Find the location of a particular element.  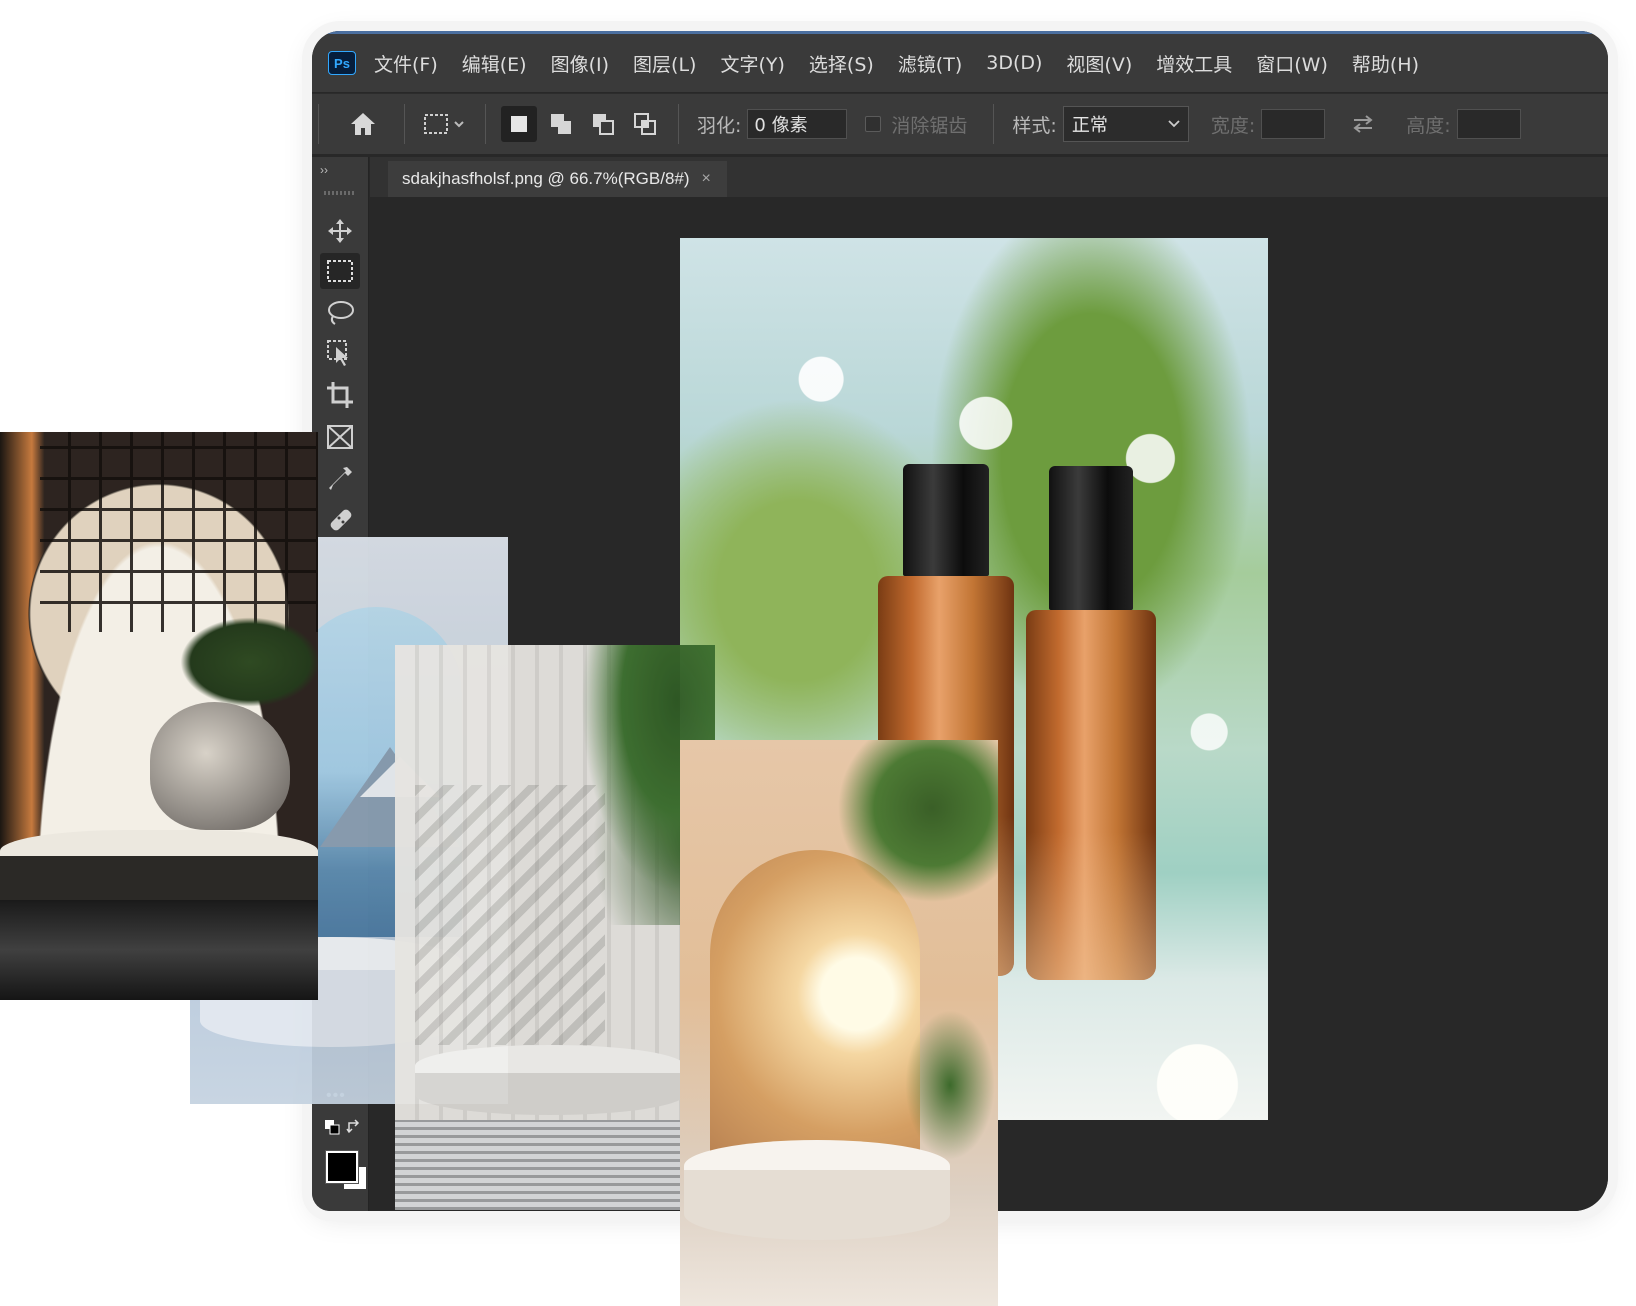

menu-window: 窗口(W) is located at coordinates (1292, 63).